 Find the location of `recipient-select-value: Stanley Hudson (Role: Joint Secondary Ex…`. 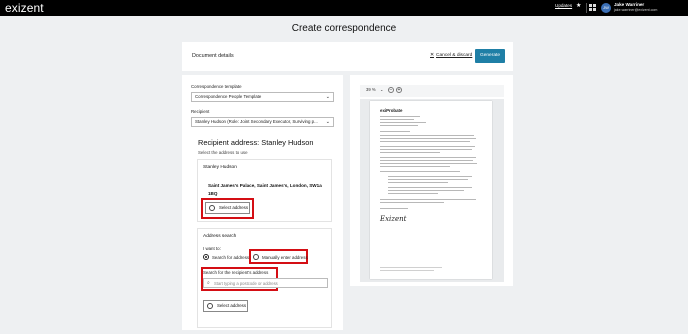

recipient-select-value: Stanley Hudson (Role: Joint Secondary Ex… is located at coordinates (256, 121).